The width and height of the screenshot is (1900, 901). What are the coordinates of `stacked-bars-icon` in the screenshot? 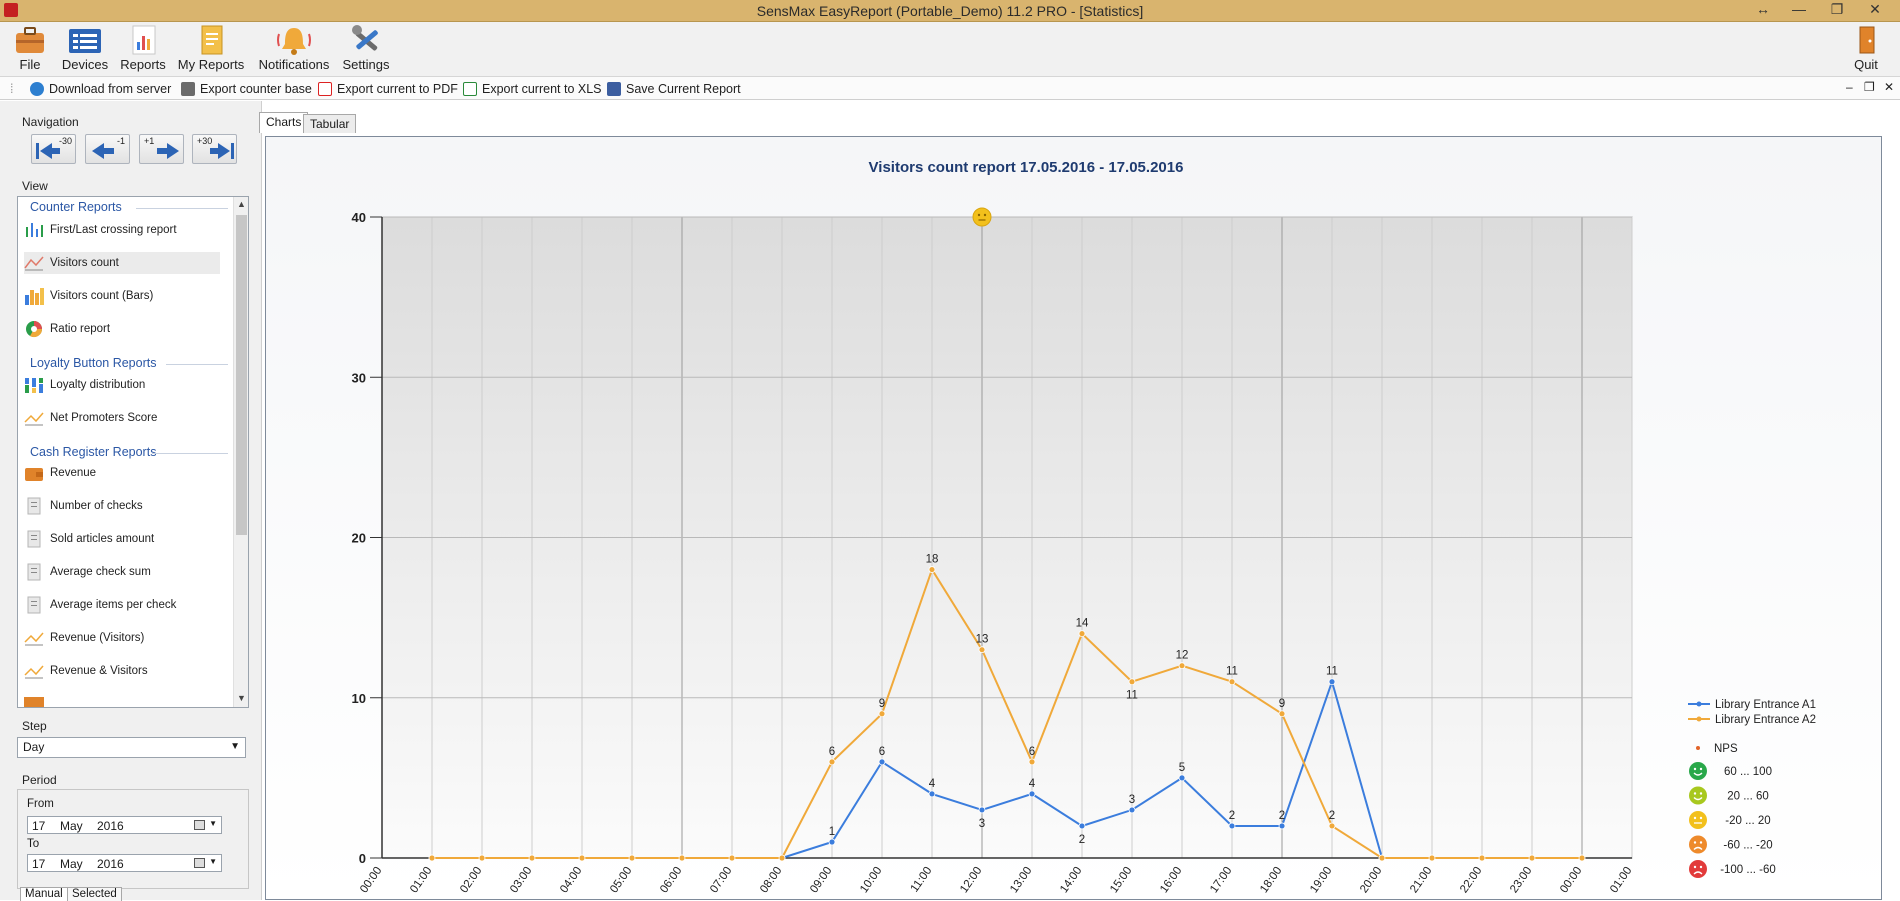 It's located at (34, 385).